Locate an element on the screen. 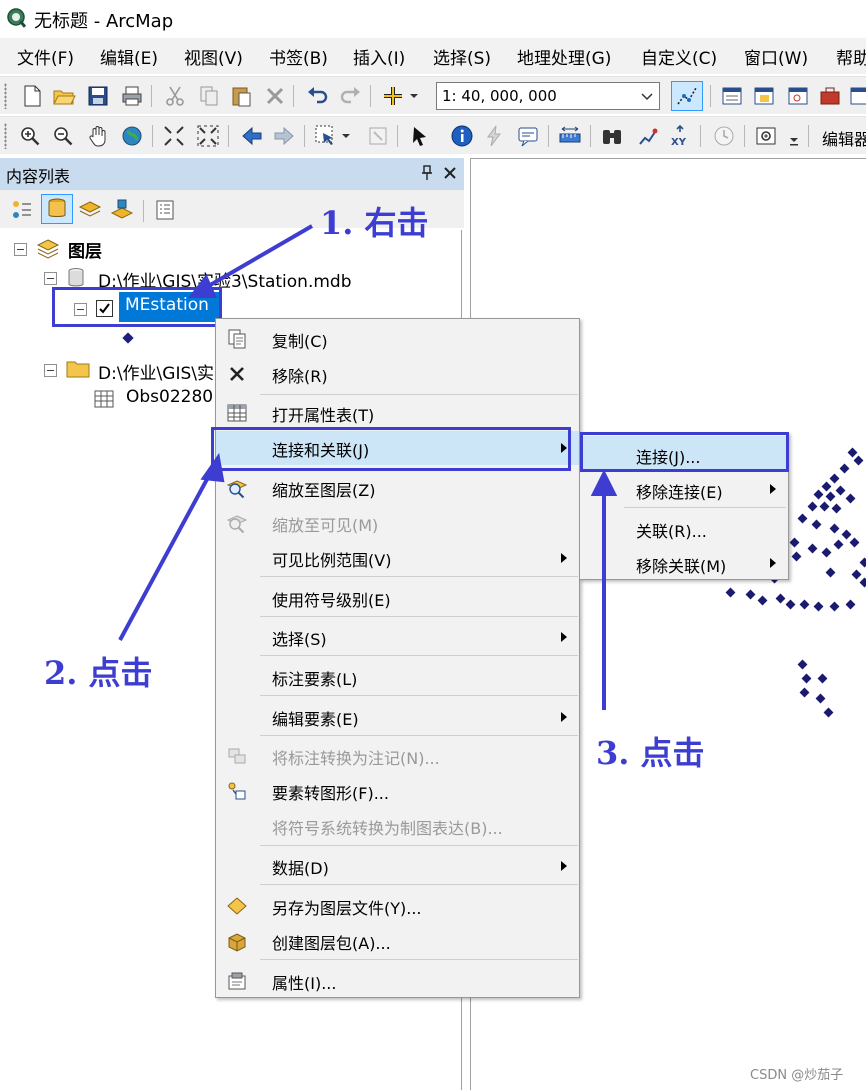 Image resolution: width=866 pixels, height=1090 pixels. list-by-selection-icon is located at coordinates (122, 210).